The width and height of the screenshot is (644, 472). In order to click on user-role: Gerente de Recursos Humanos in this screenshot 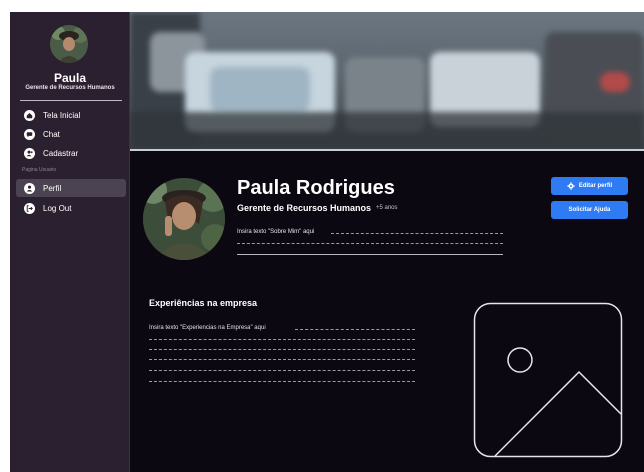, I will do `click(70, 88)`.